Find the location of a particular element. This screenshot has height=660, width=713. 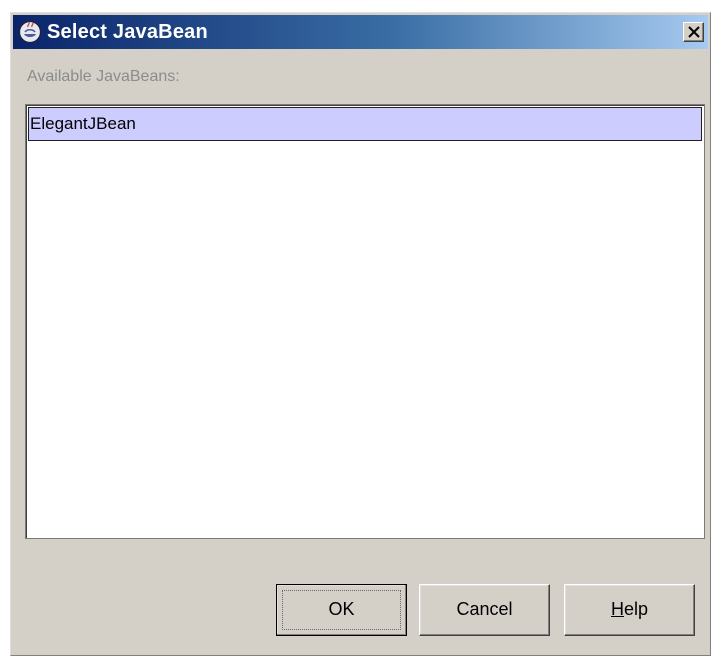

focus-rectangle is located at coordinates (341, 610).